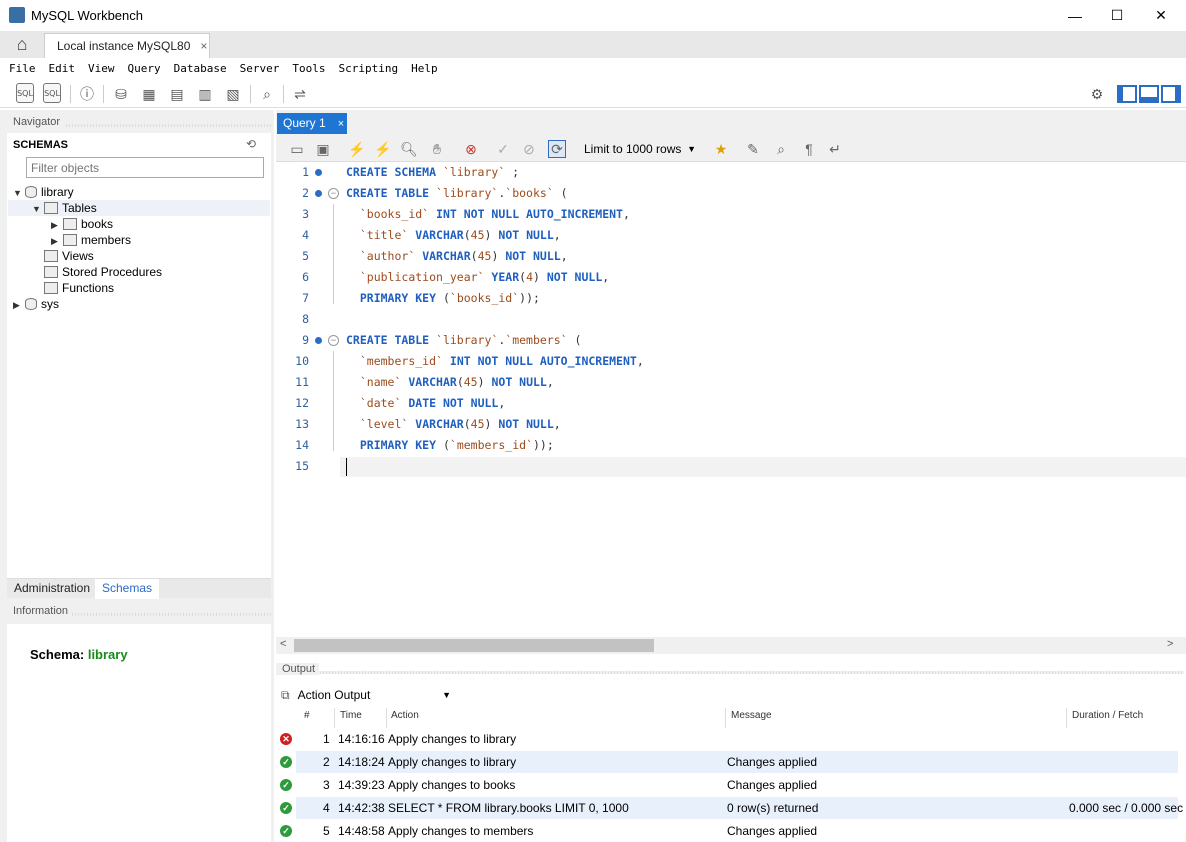 The height and width of the screenshot is (842, 1186). I want to click on line-number: 2, so click(305, 193).